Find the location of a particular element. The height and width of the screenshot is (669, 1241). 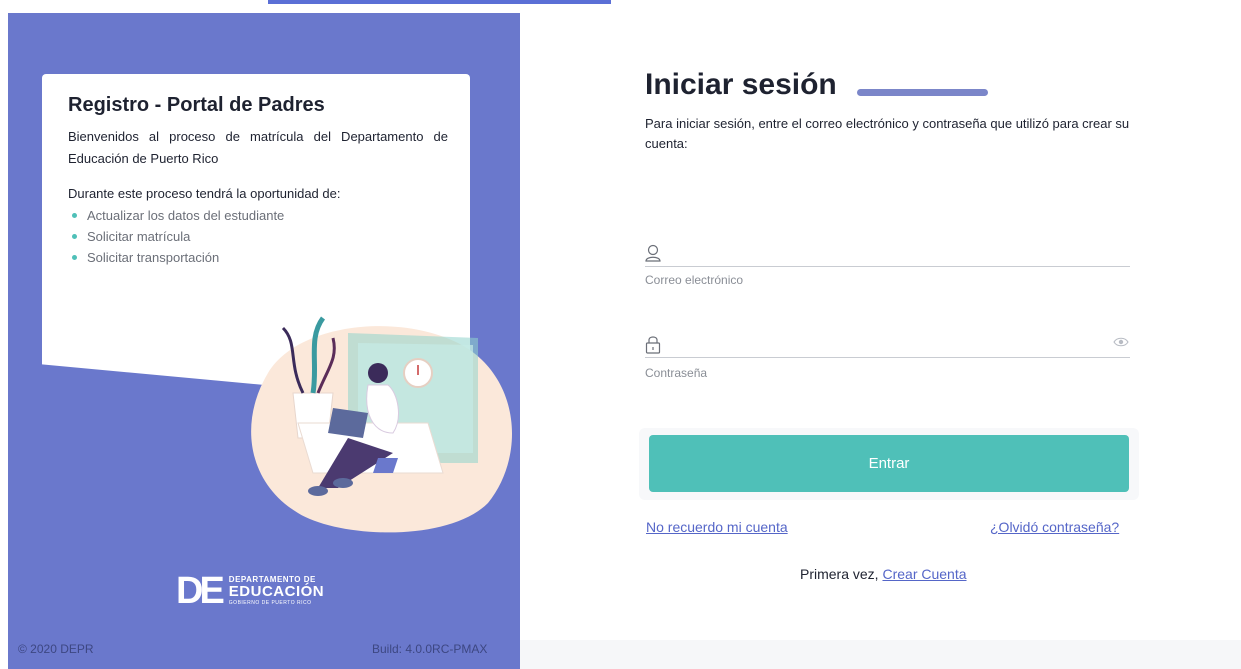

list-item: Solicitar transportación is located at coordinates (178, 257).